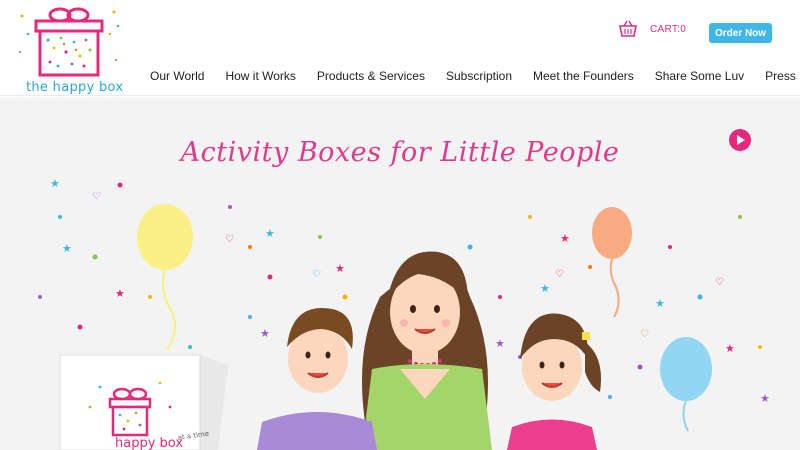  Describe the element at coordinates (583, 76) in the screenshot. I see `nav-meet-the-founders: Meet the Founders` at that location.